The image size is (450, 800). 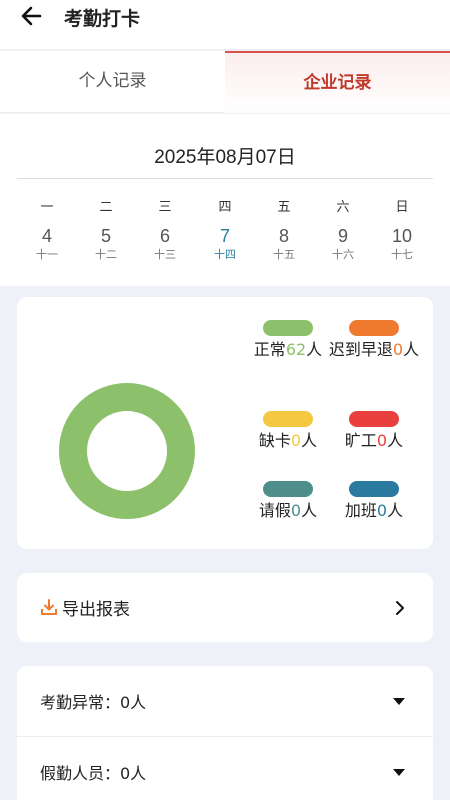 I want to click on weekday-label: 二, so click(x=106, y=207).